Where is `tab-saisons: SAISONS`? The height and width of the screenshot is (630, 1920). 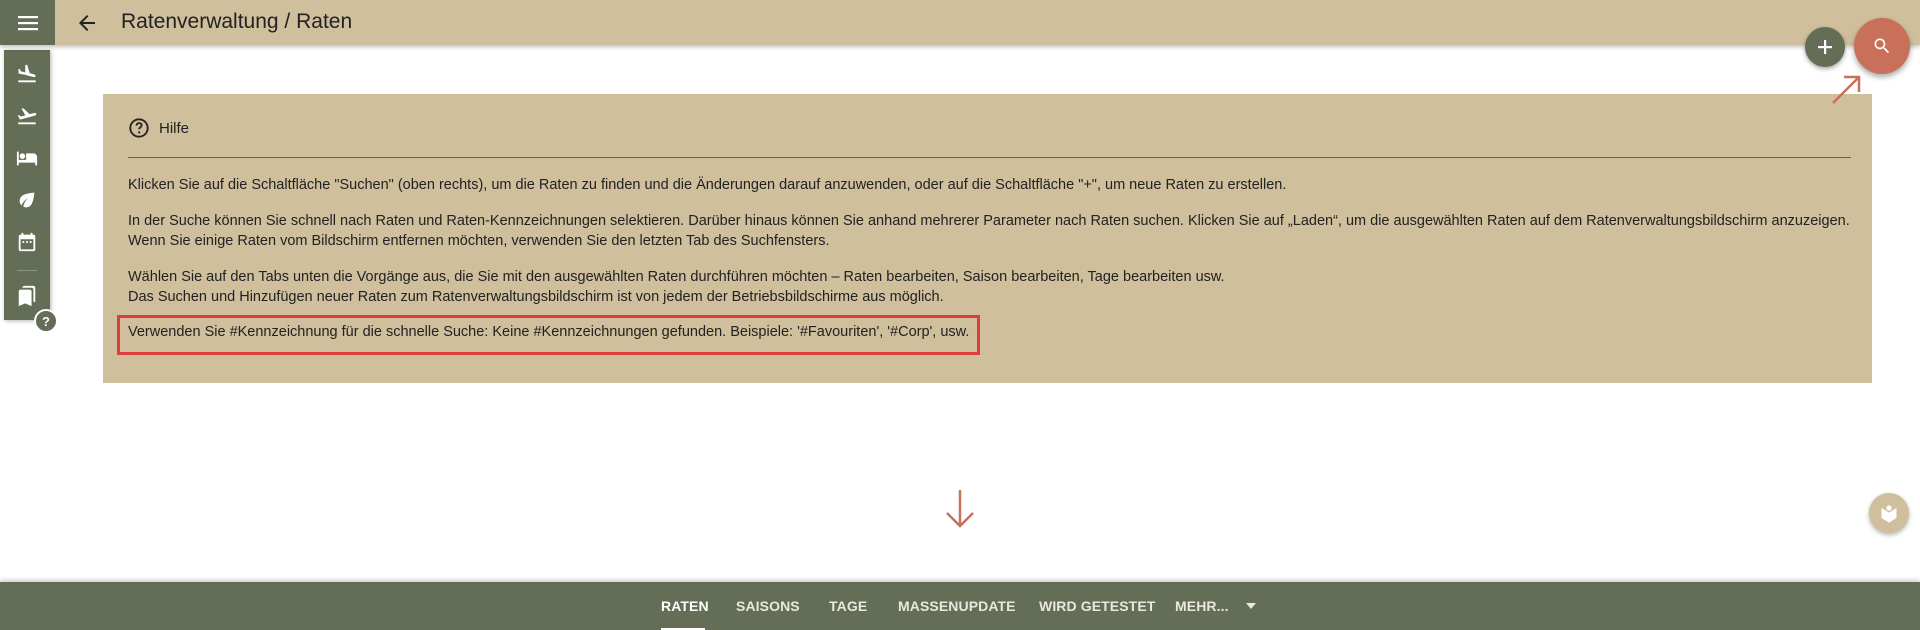 tab-saisons: SAISONS is located at coordinates (768, 606).